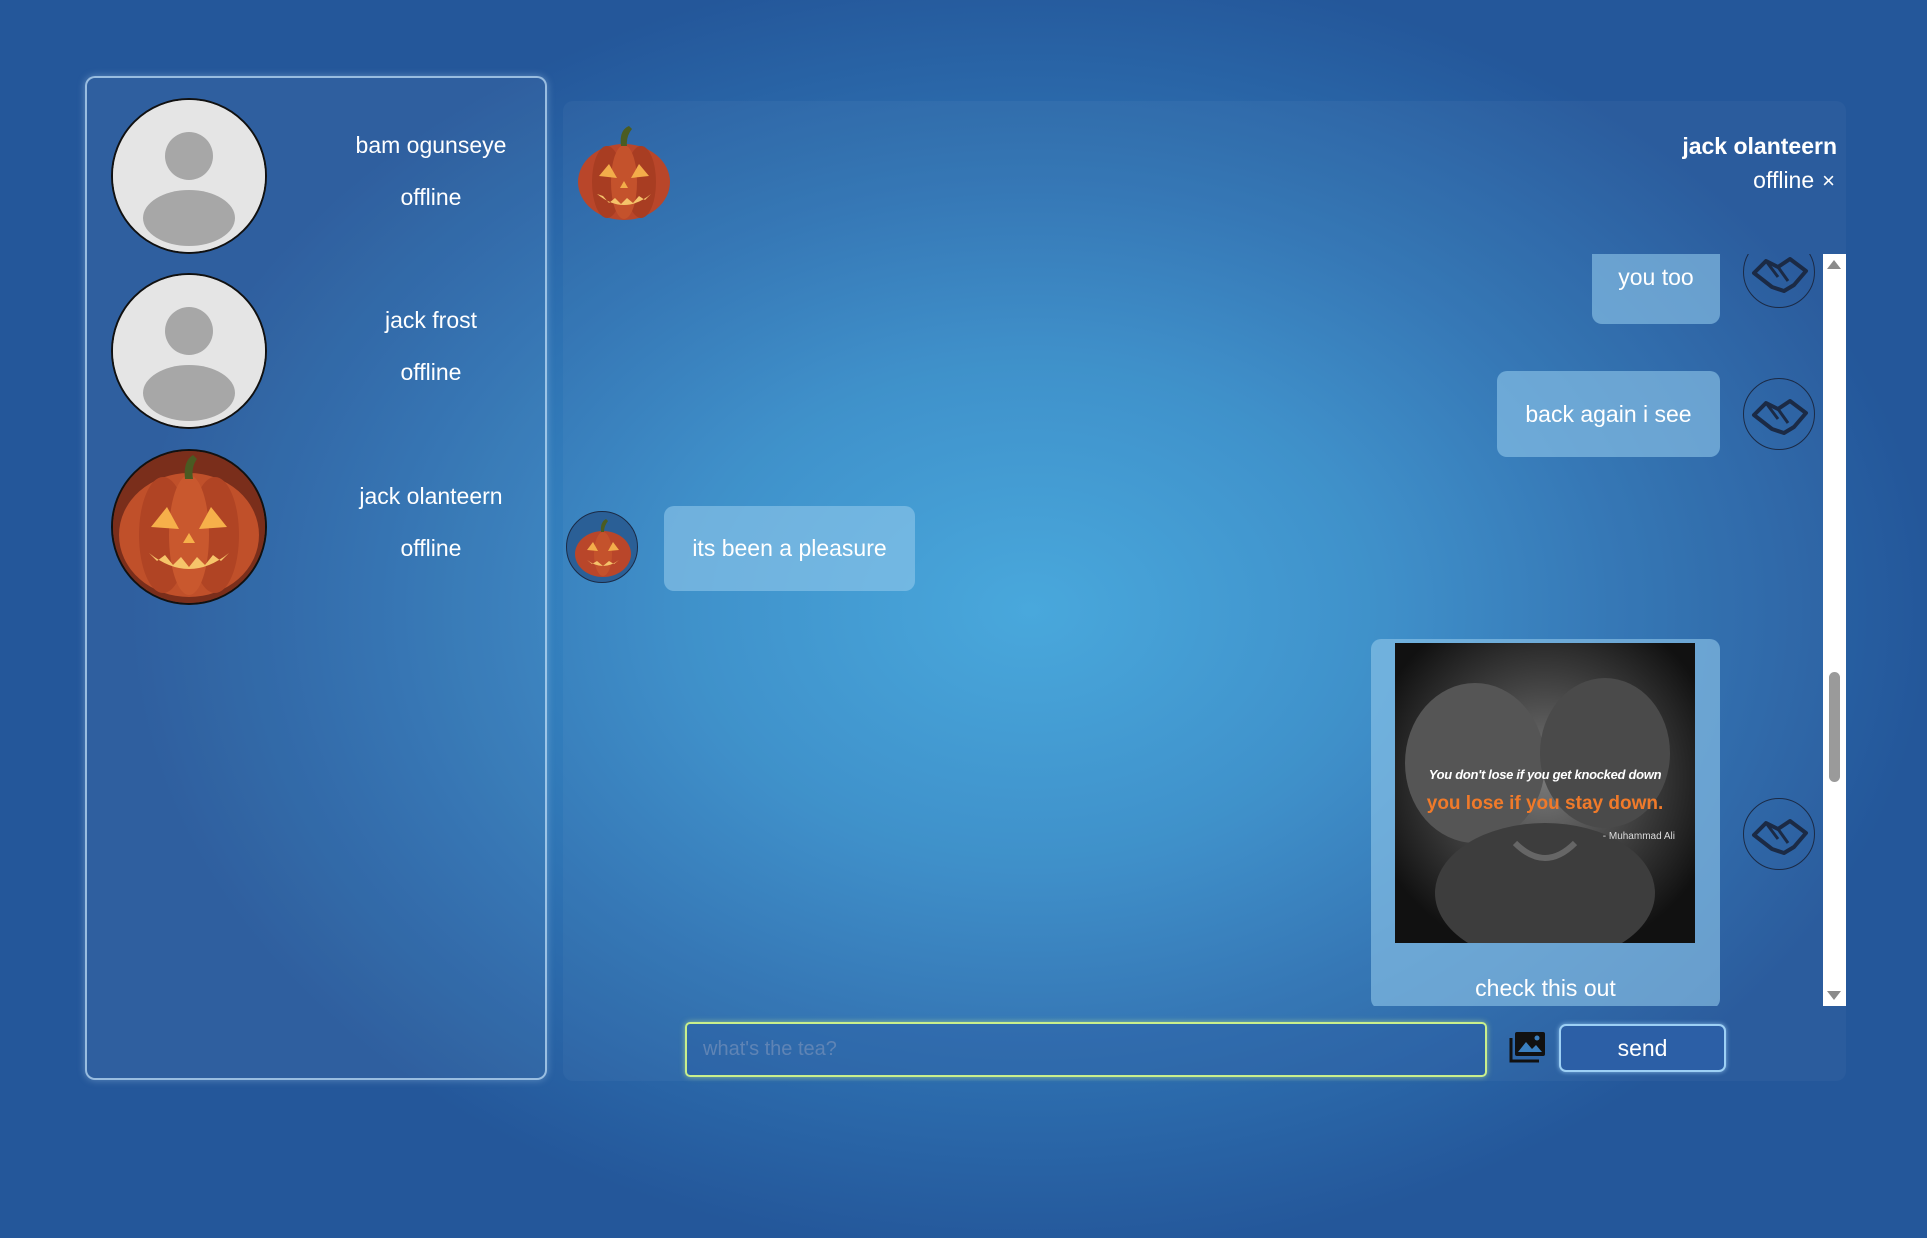 This screenshot has width=1927, height=1238. What do you see at coordinates (1527, 1047) in the screenshot?
I see `photo-library-icon` at bounding box center [1527, 1047].